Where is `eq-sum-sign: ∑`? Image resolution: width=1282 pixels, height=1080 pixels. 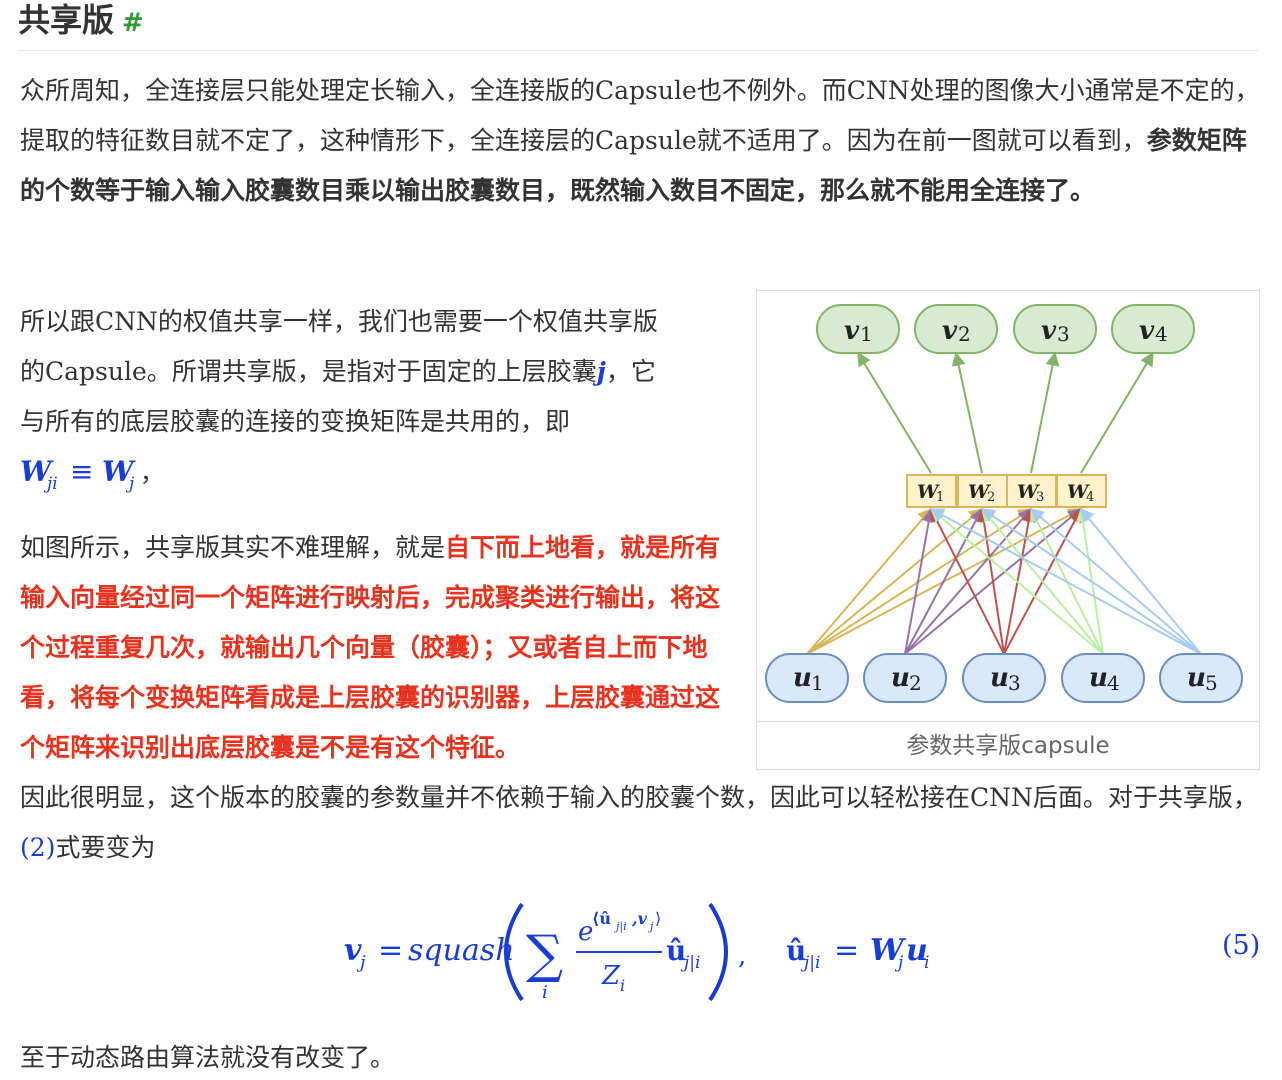 eq-sum-sign: ∑ is located at coordinates (544, 955).